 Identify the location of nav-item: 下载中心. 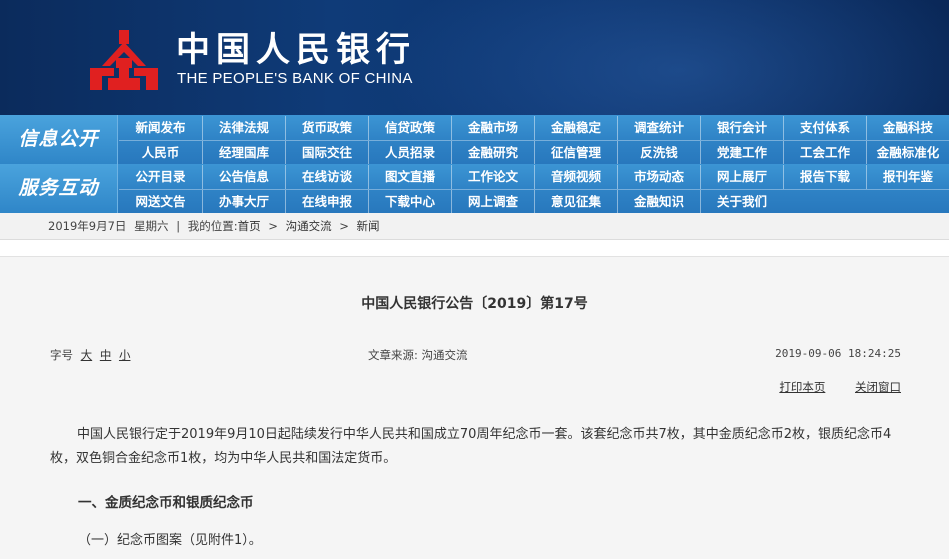
(409, 202).